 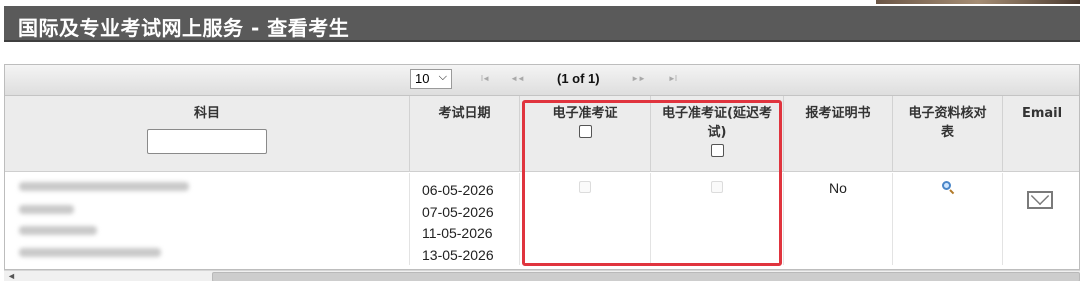 I want to click on search-icon, so click(x=947, y=188).